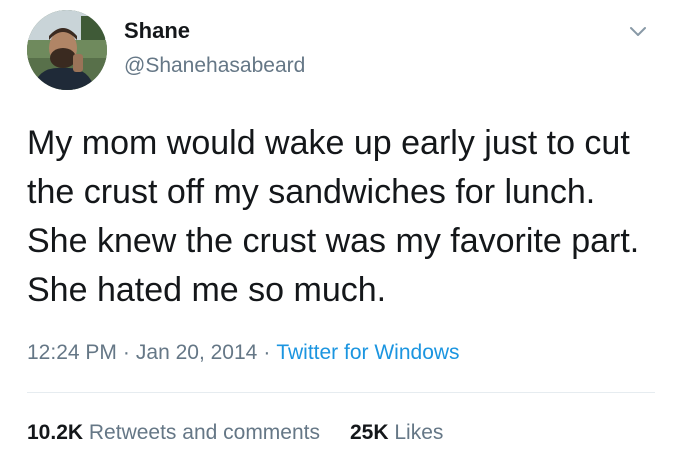 The image size is (680, 466). I want to click on tweet-date: Jan 20, 2014, so click(196, 352).